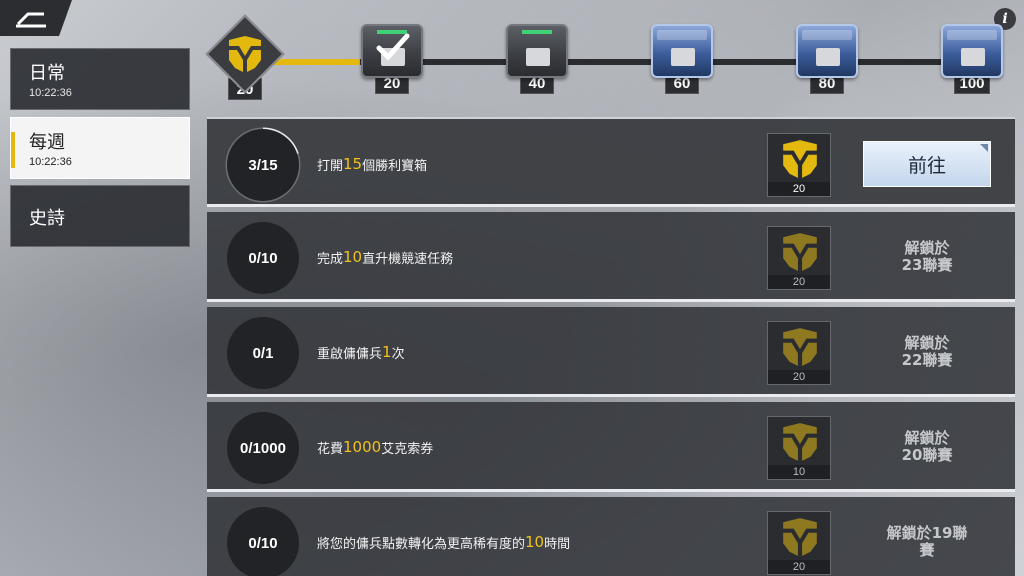 This screenshot has width=1024, height=576. I want to click on unlock-requirement: 解鎖於 23聯賽, so click(927, 256).